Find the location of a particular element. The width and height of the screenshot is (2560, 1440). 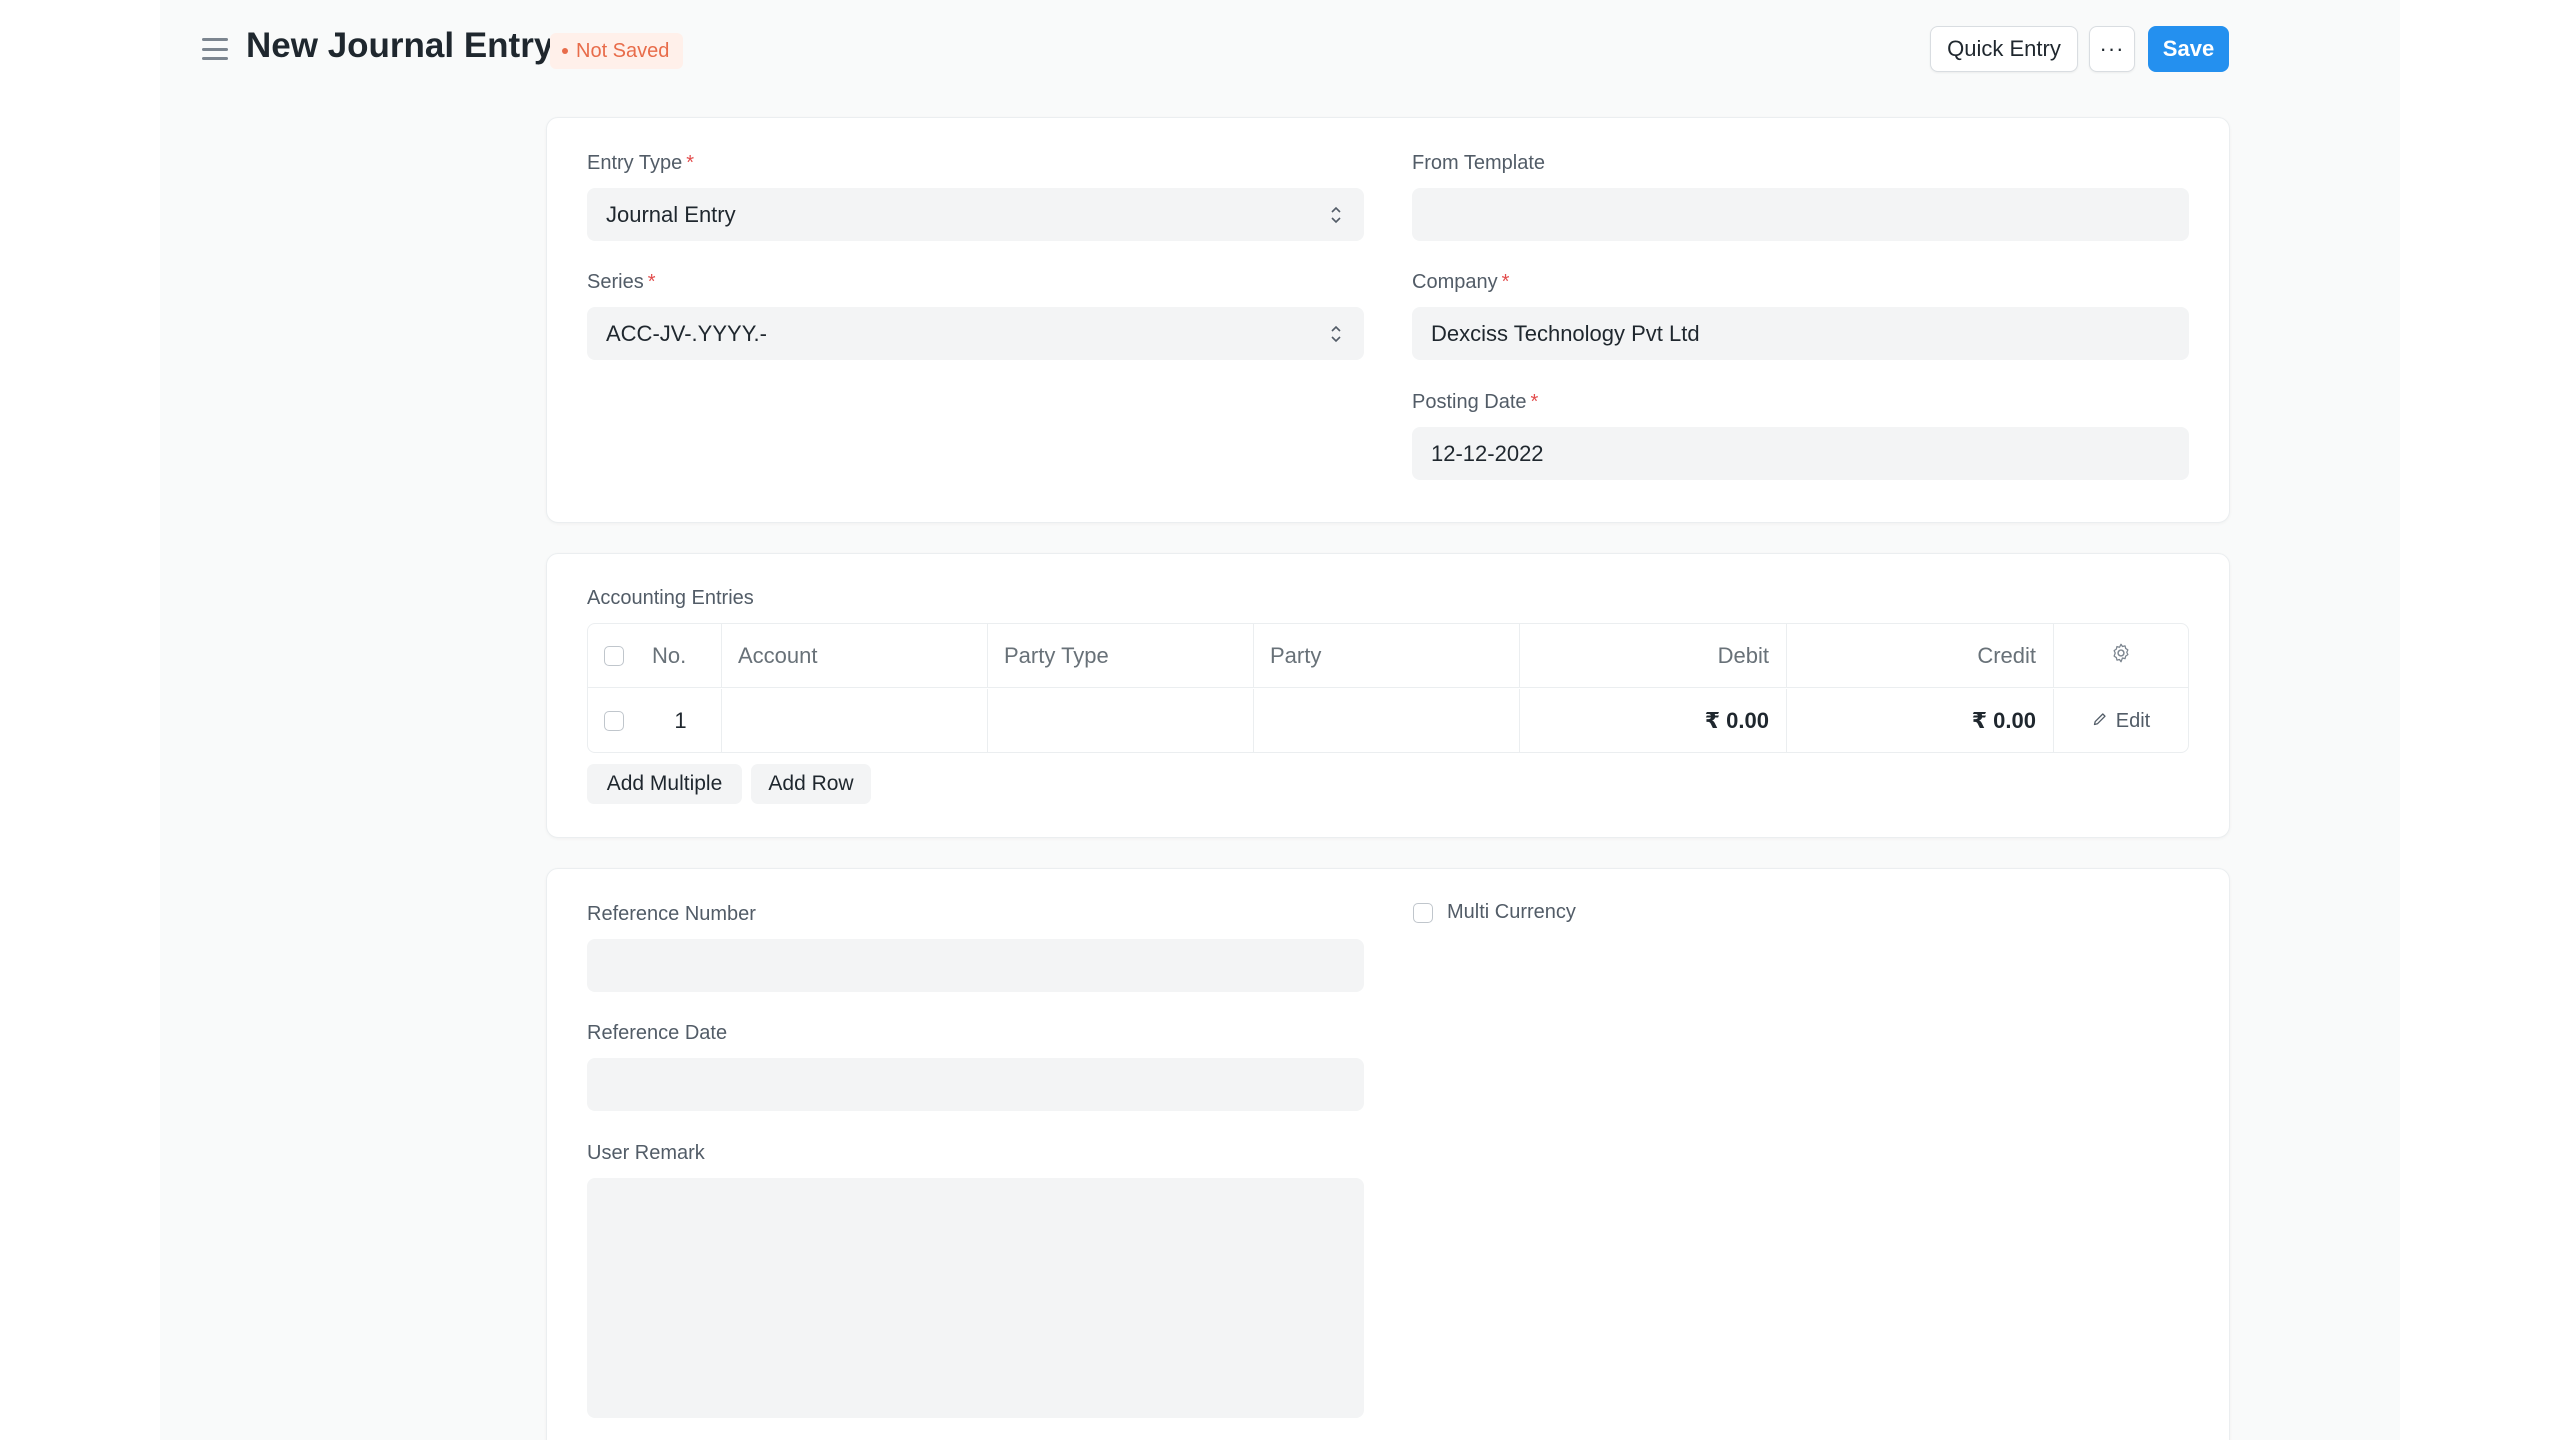

column-header-credit: Credit is located at coordinates (1920, 656).